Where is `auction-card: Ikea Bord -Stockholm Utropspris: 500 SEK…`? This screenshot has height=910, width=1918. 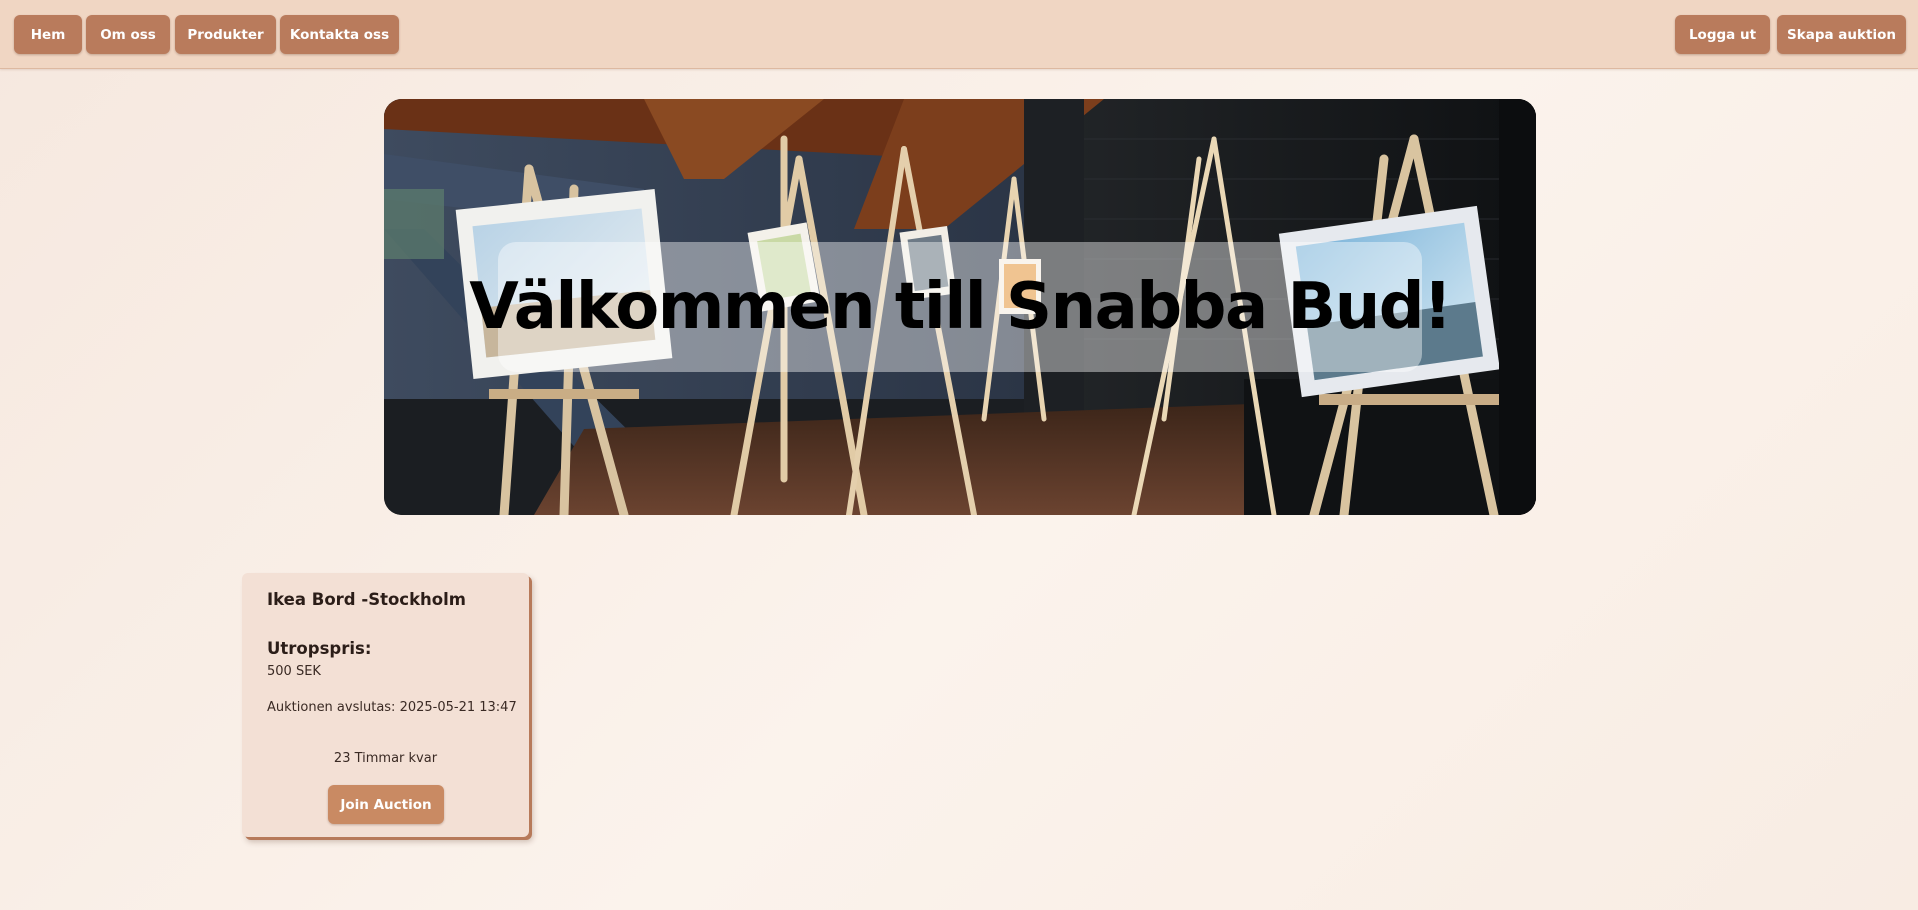 auction-card: Ikea Bord -Stockholm Utropspris: 500 SEK… is located at coordinates (385, 705).